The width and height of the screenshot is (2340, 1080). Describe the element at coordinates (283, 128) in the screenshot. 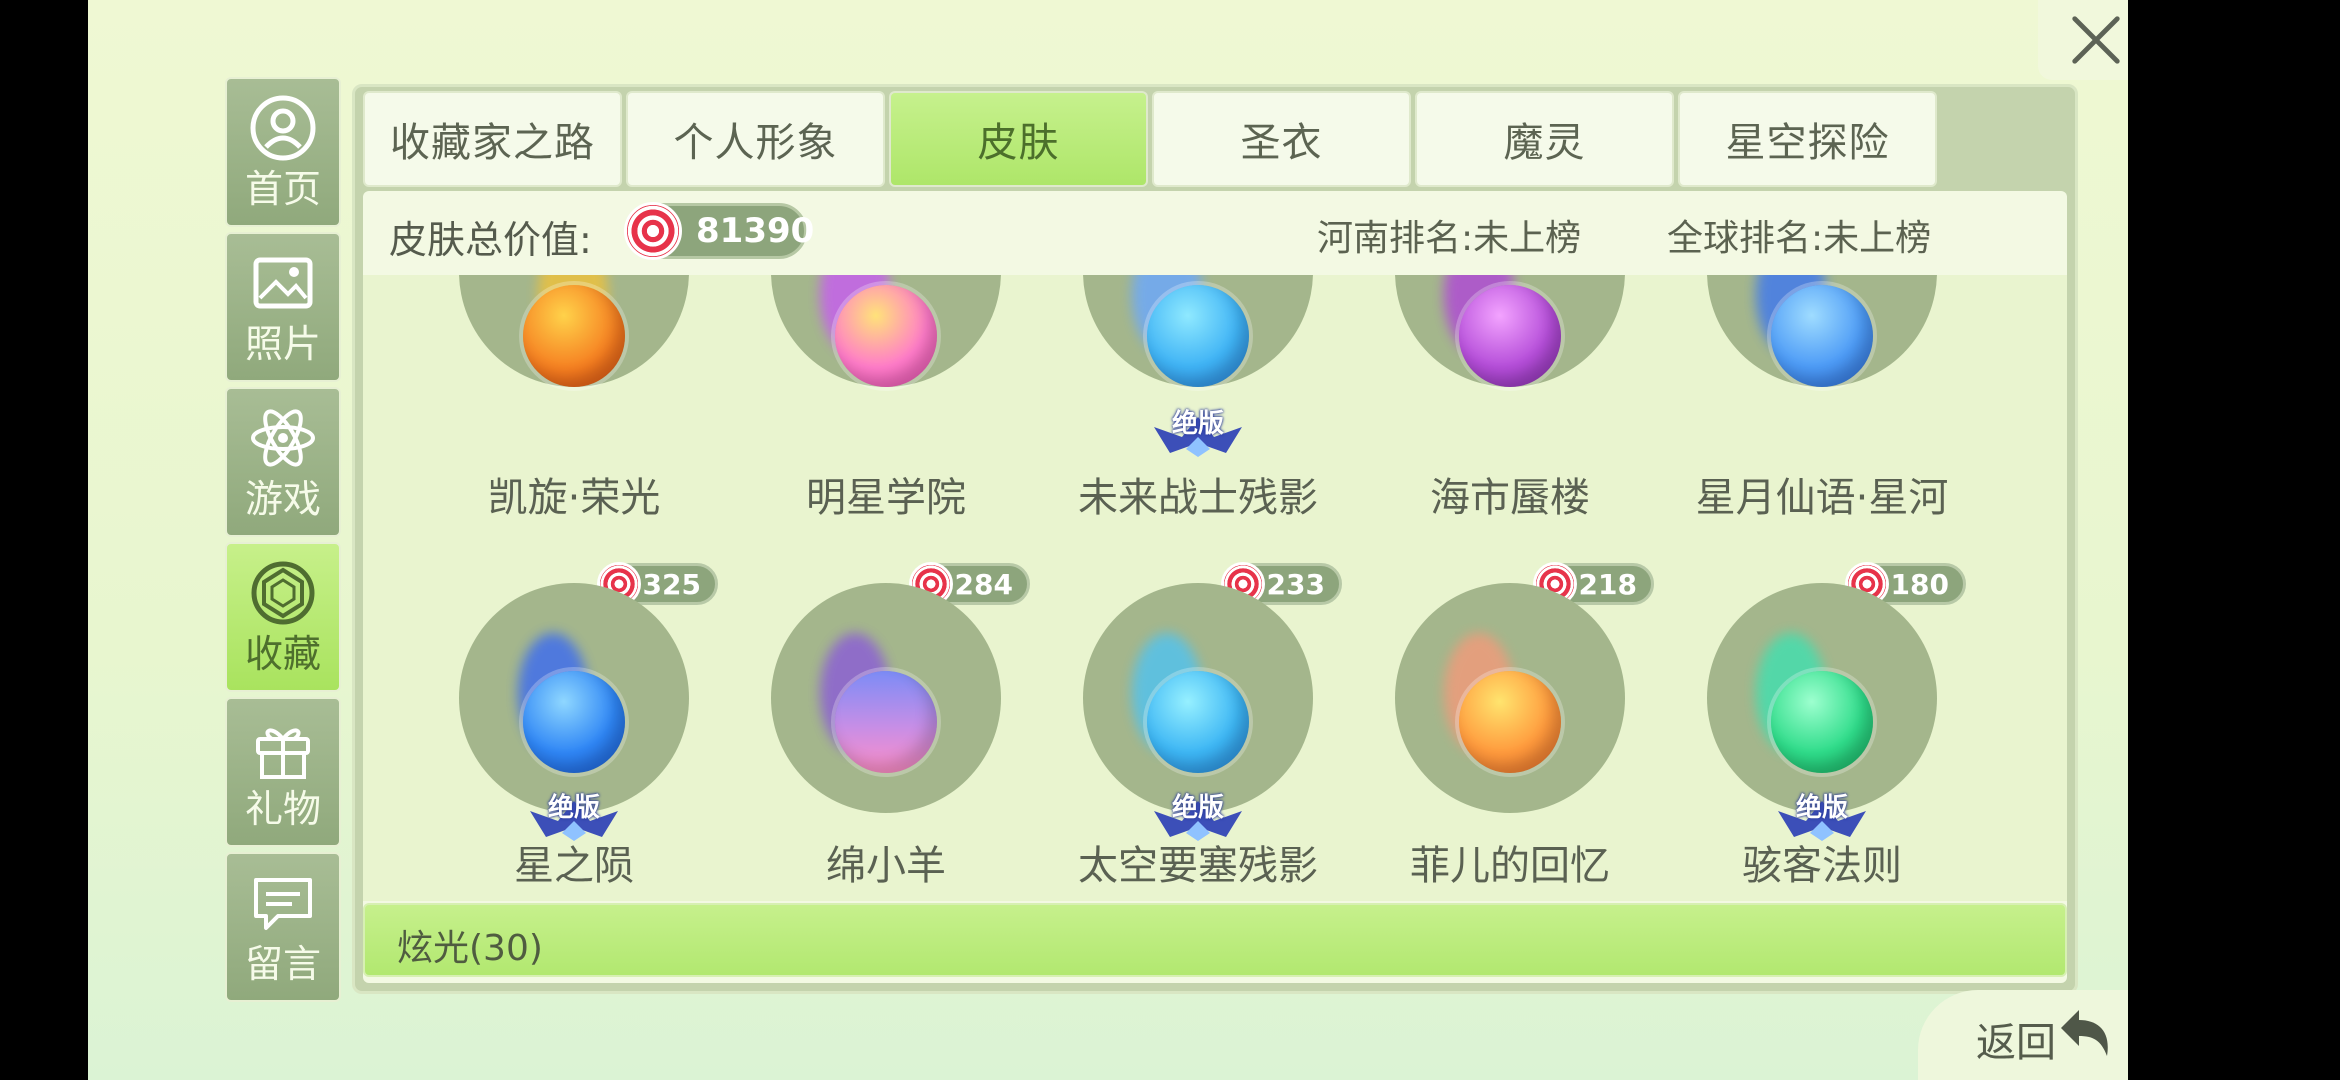

I see `profile-icon` at that location.